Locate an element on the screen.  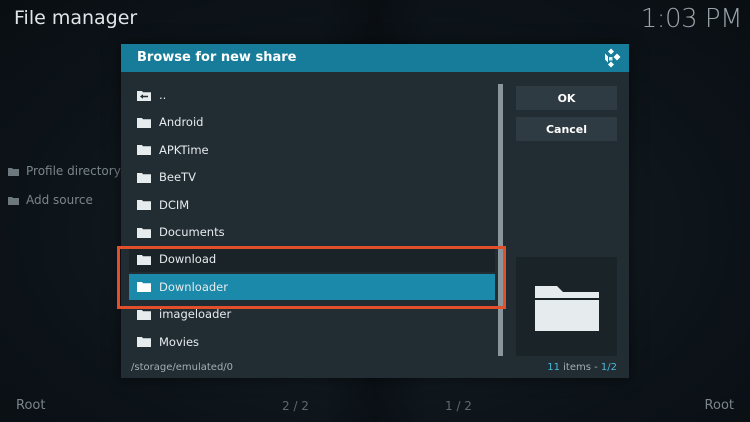
list-item-label: imageloader is located at coordinates (195, 314).